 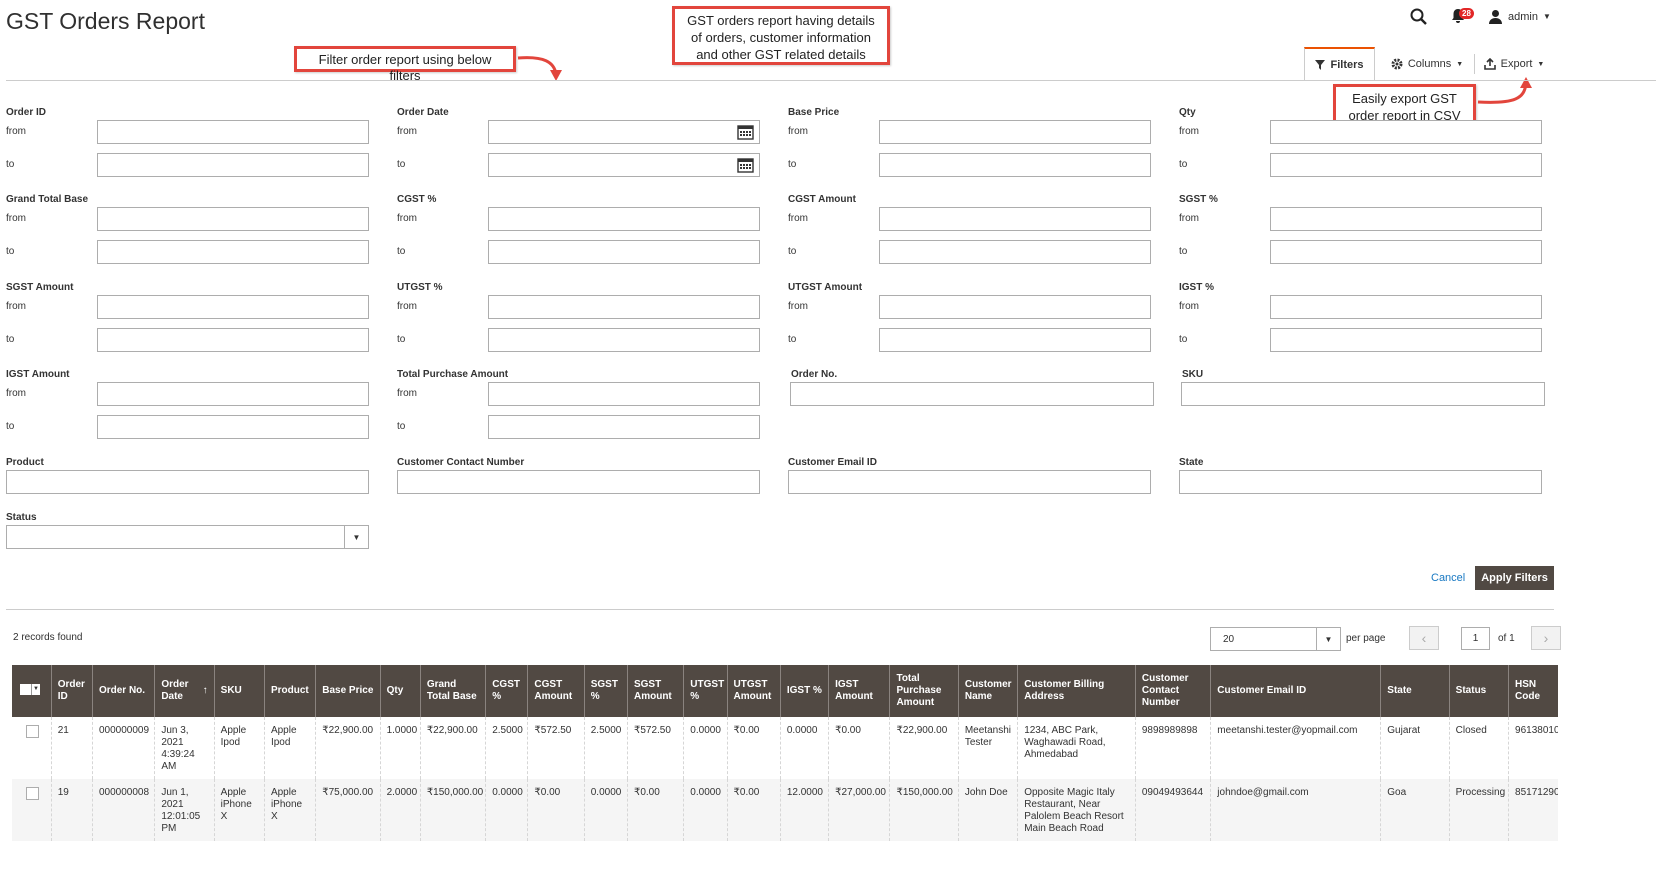 What do you see at coordinates (624, 252) in the screenshot?
I see `cgst-pct-to-input` at bounding box center [624, 252].